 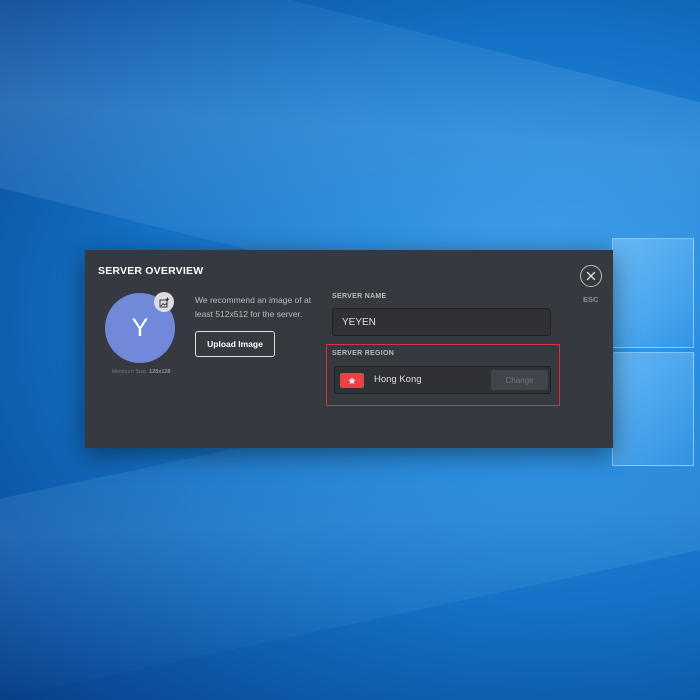 I want to click on upload-image-button: Upload Image, so click(x=235, y=344).